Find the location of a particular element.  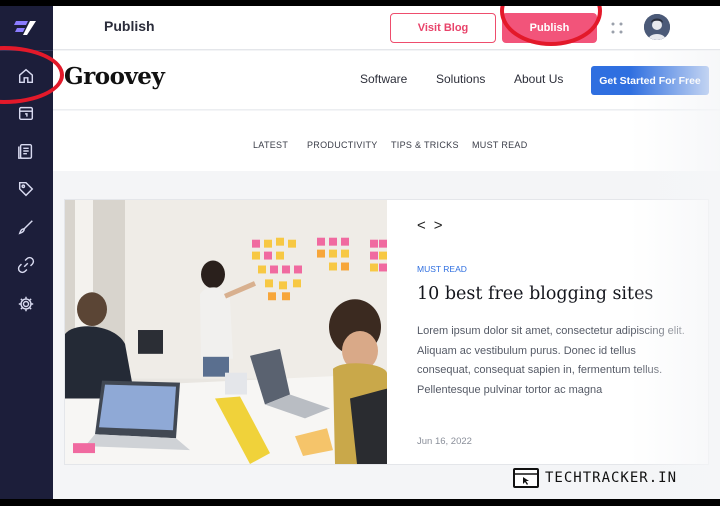

nav-link-software: Software is located at coordinates (383, 79).